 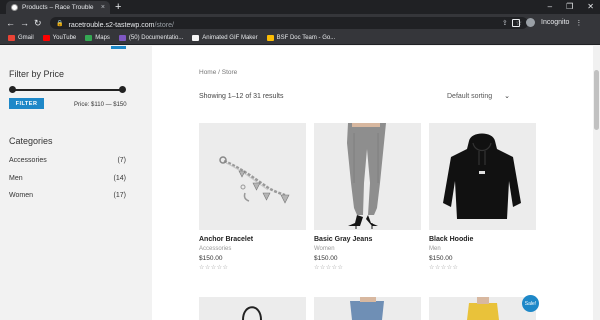 I want to click on tab-title: Products – Race Trouble, so click(x=58, y=7).